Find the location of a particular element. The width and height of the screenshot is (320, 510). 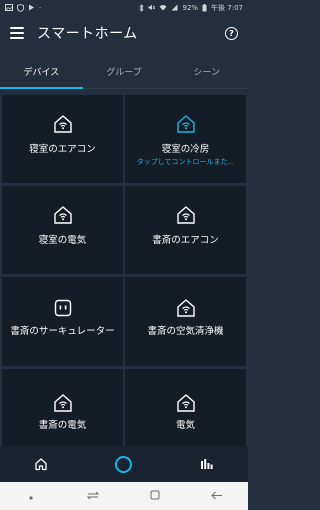

battery-percent: 92% is located at coordinates (190, 7).